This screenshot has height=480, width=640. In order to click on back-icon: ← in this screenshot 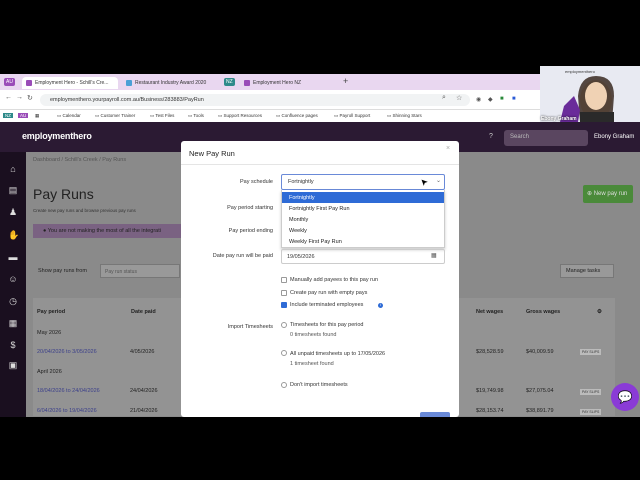, I will do `click(8, 97)`.